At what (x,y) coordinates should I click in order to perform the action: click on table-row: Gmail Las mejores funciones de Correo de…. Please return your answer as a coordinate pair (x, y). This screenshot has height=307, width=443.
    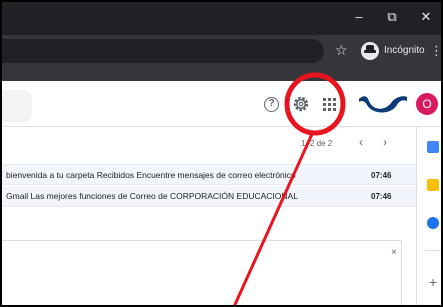
    Looking at the image, I should click on (209, 196).